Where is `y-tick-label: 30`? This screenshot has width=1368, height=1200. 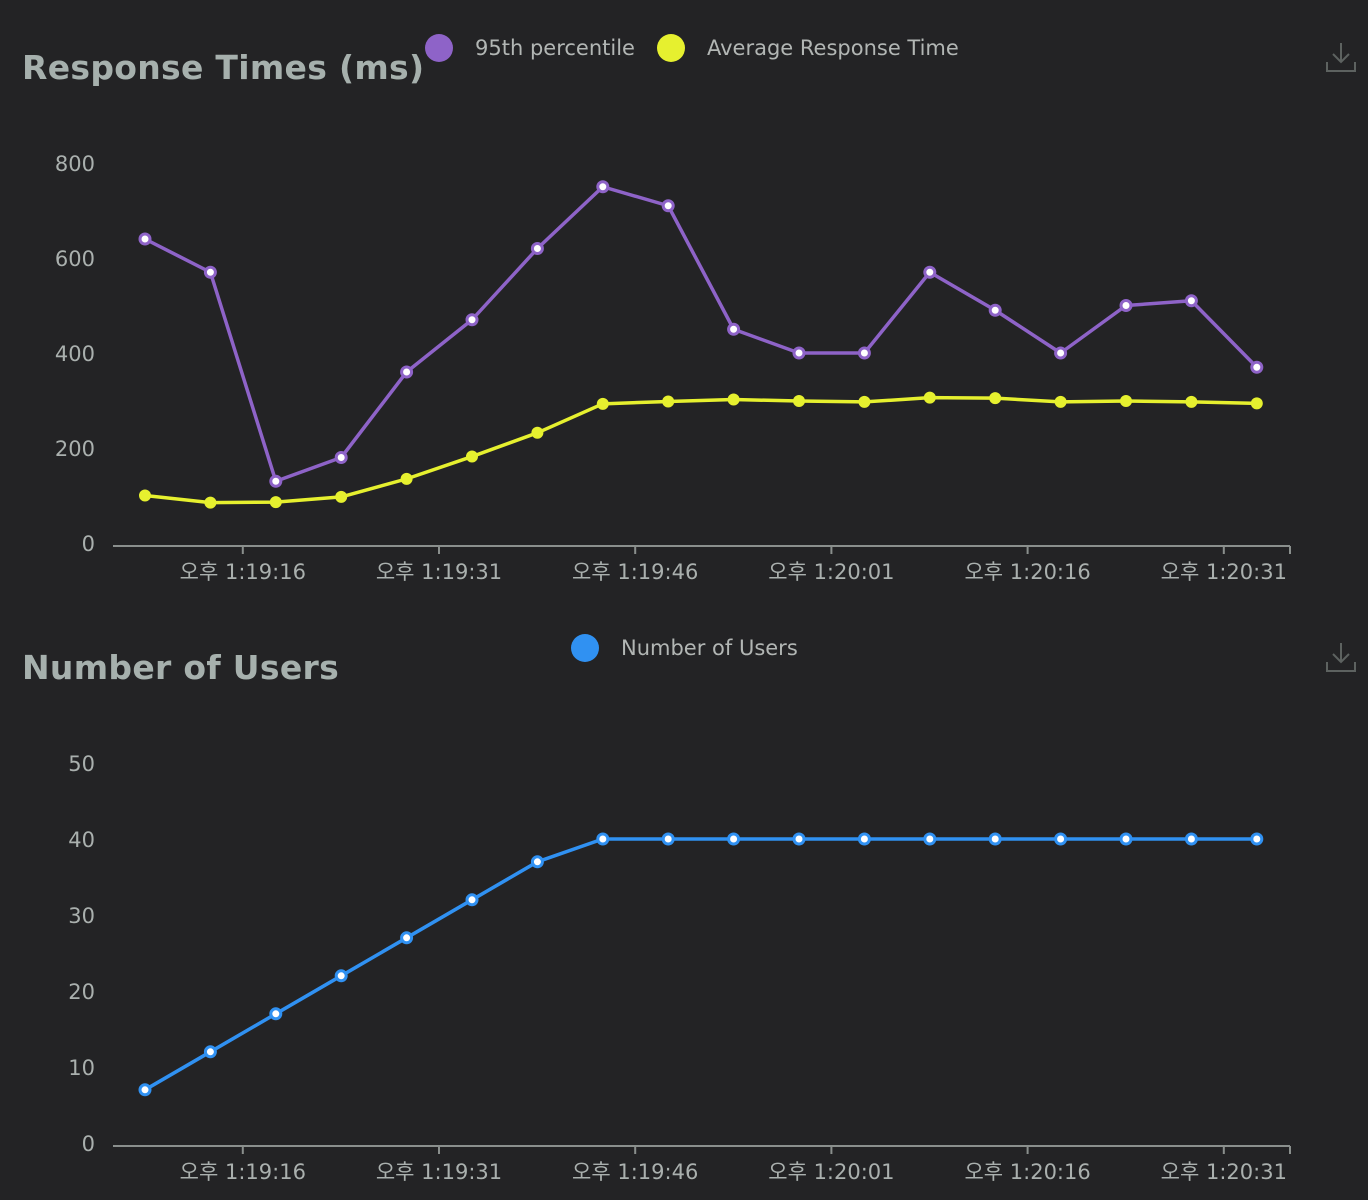 y-tick-label: 30 is located at coordinates (81, 916).